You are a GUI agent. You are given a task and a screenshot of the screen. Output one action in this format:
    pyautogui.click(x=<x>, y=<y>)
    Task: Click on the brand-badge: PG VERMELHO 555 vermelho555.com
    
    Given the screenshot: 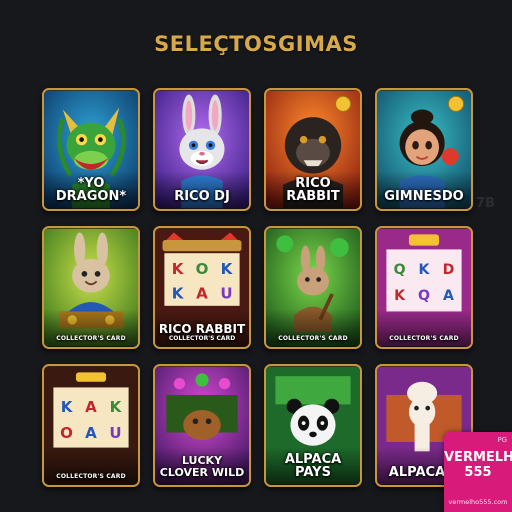 What is the action you would take?
    pyautogui.click(x=478, y=472)
    